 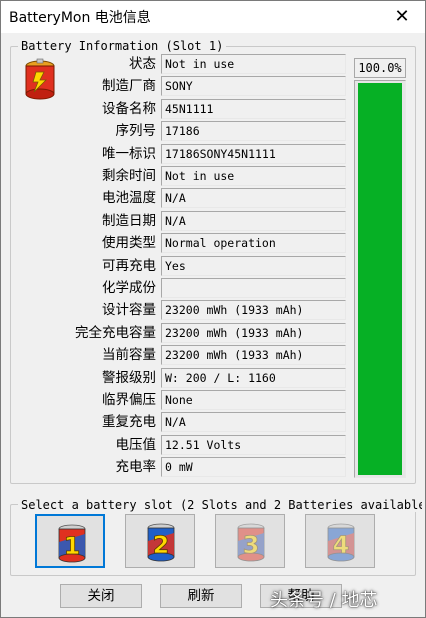 What do you see at coordinates (251, 545) in the screenshot?
I see `slot-number: 3` at bounding box center [251, 545].